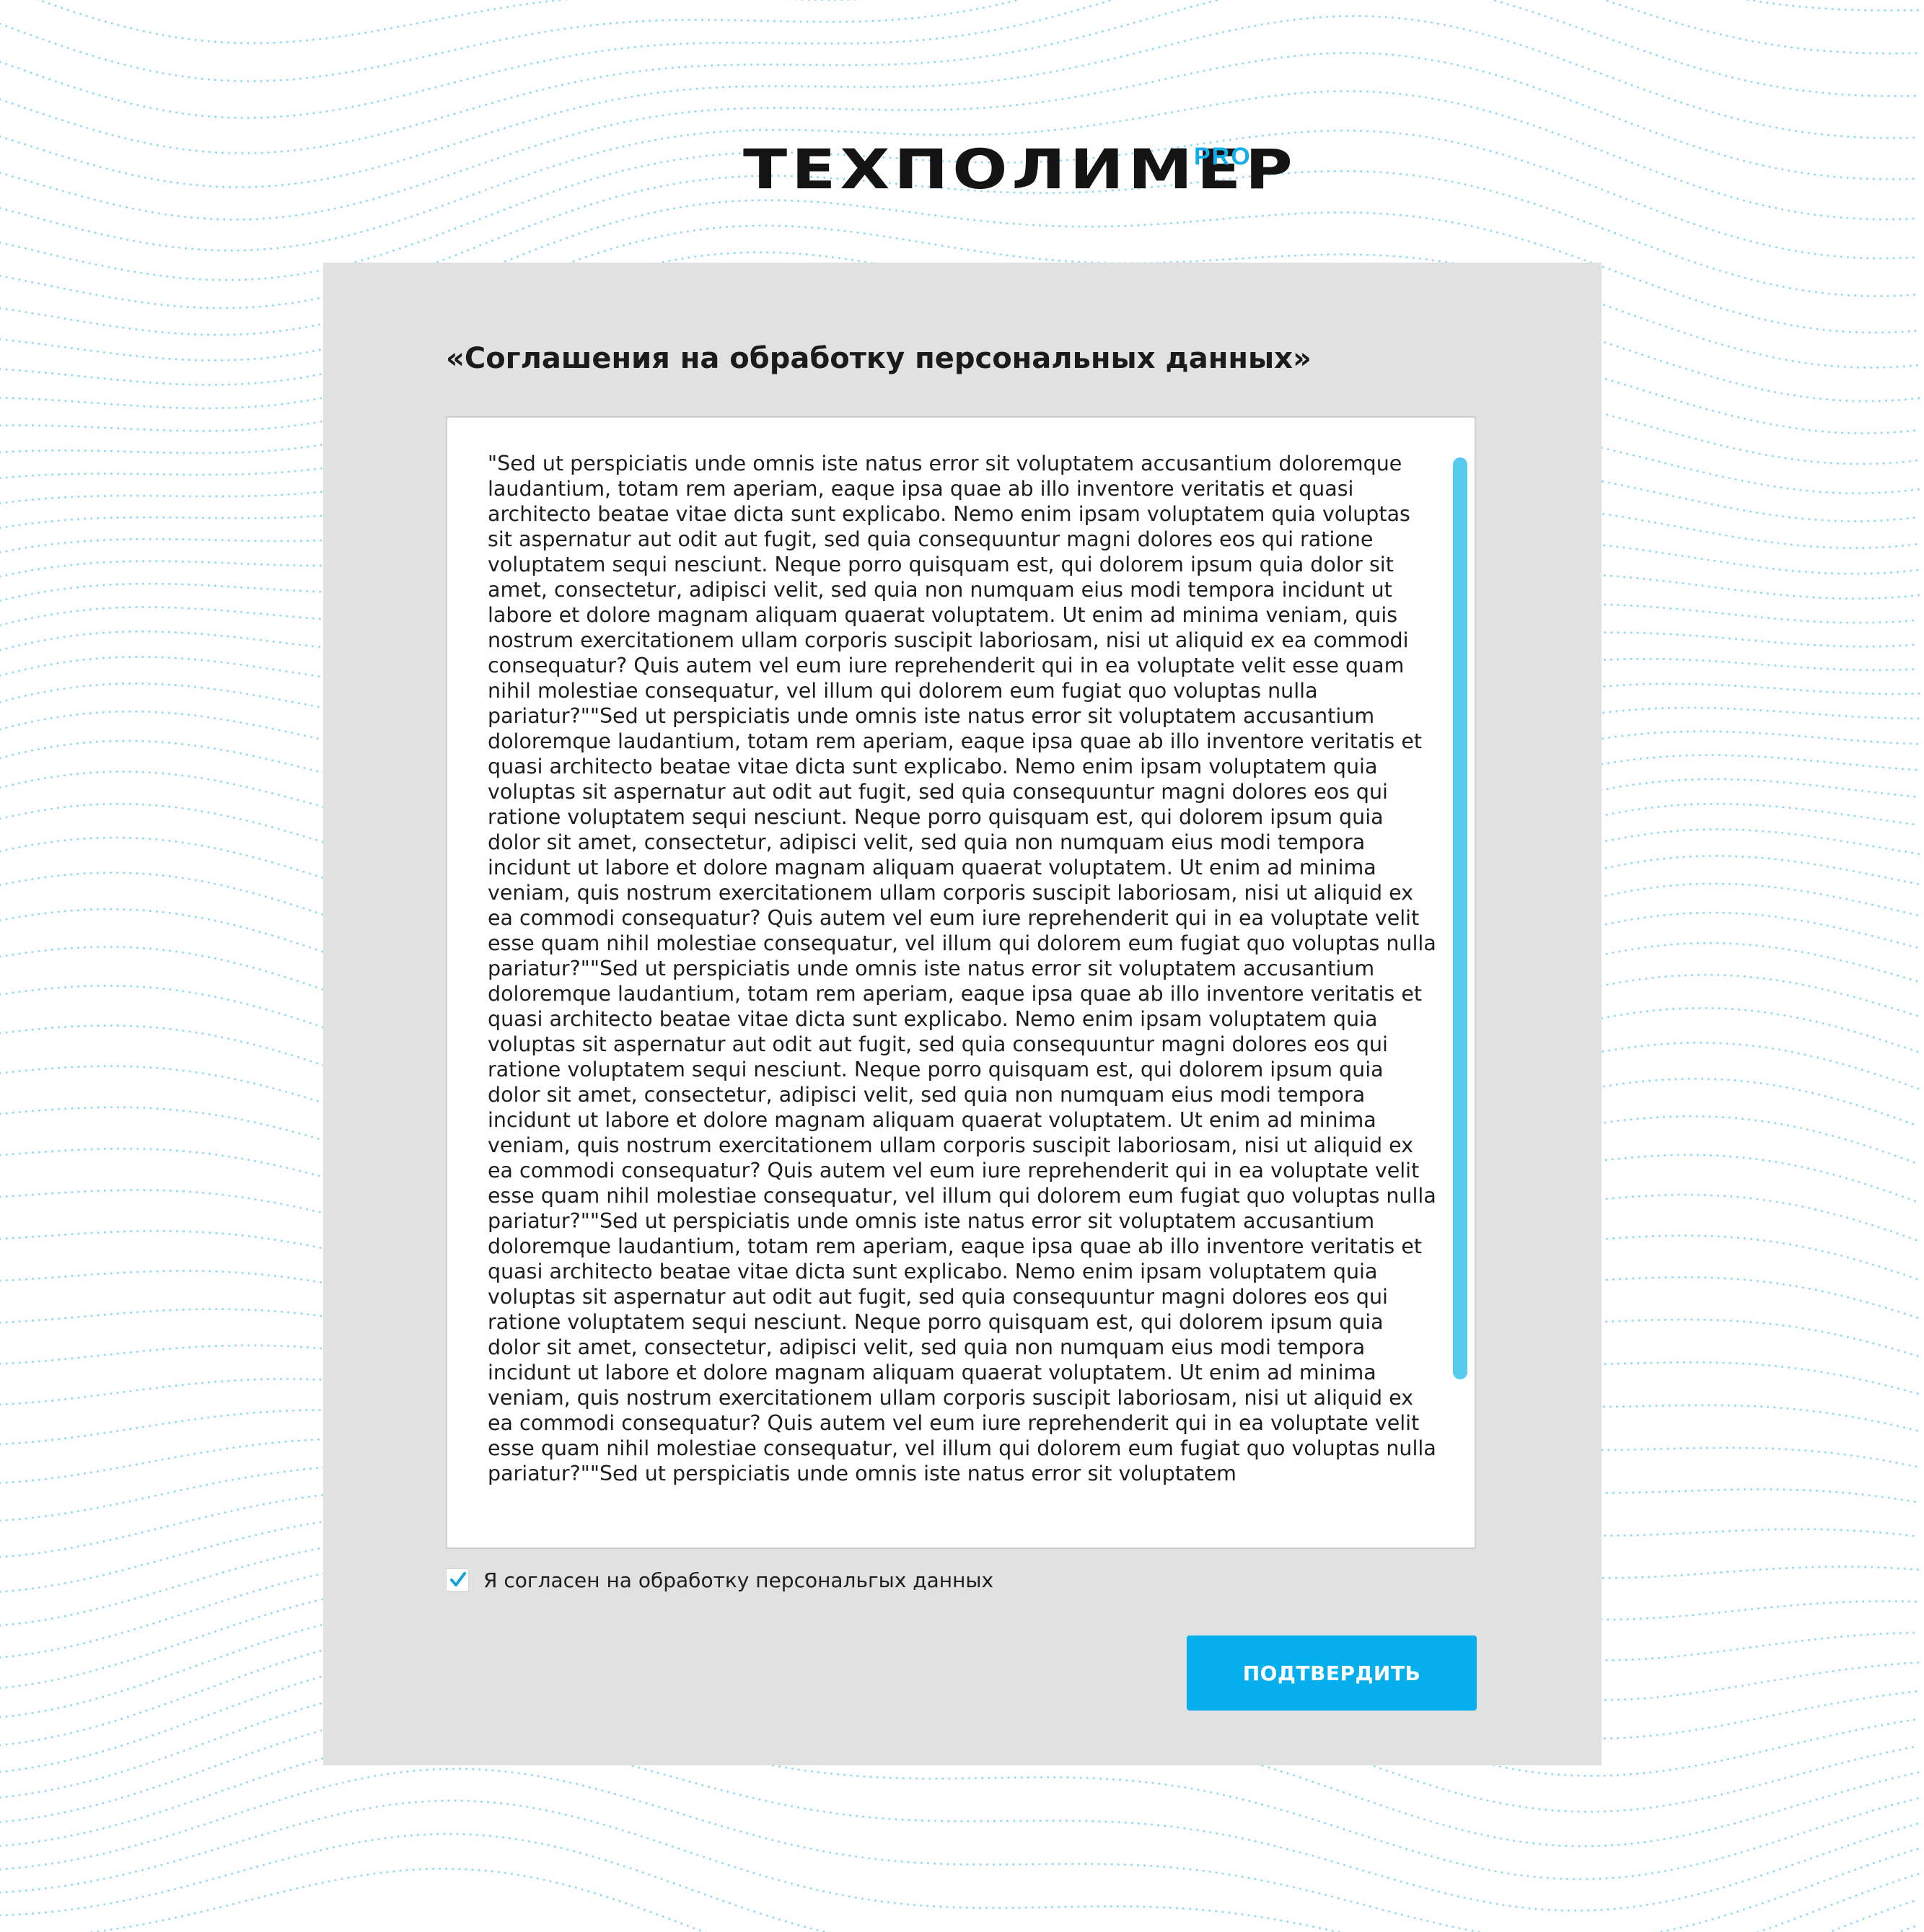 This screenshot has width=1924, height=1932. I want to click on consent-checkbox, so click(457, 1579).